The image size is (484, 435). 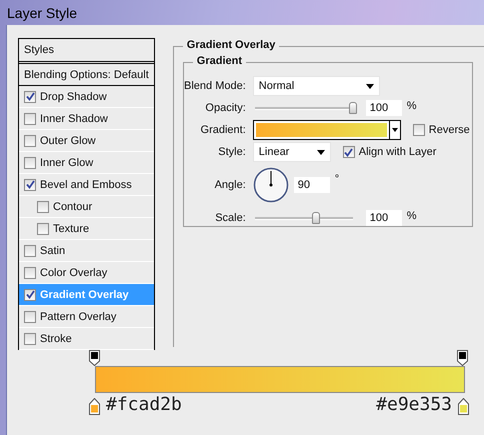 I want to click on field-label: Blend Mode:, so click(x=215, y=86).